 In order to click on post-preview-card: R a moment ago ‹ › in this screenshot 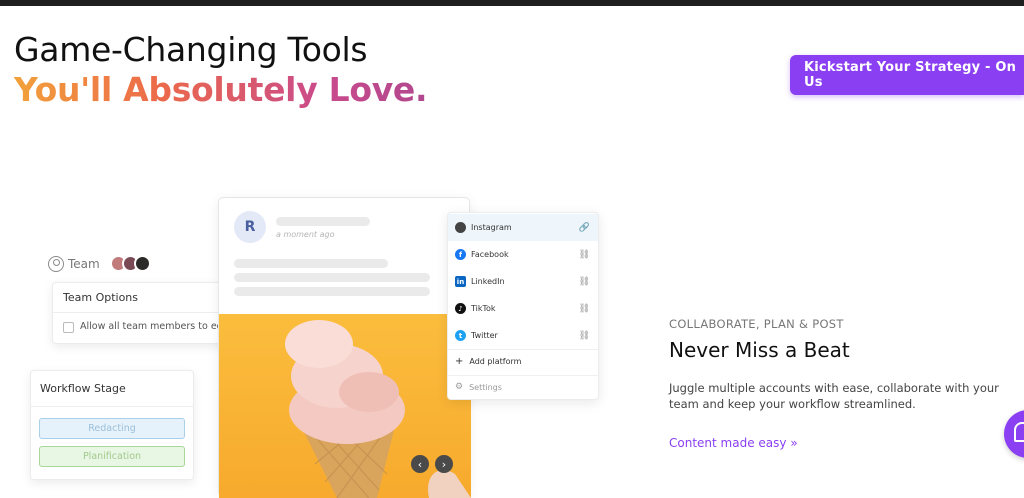, I will do `click(344, 347)`.